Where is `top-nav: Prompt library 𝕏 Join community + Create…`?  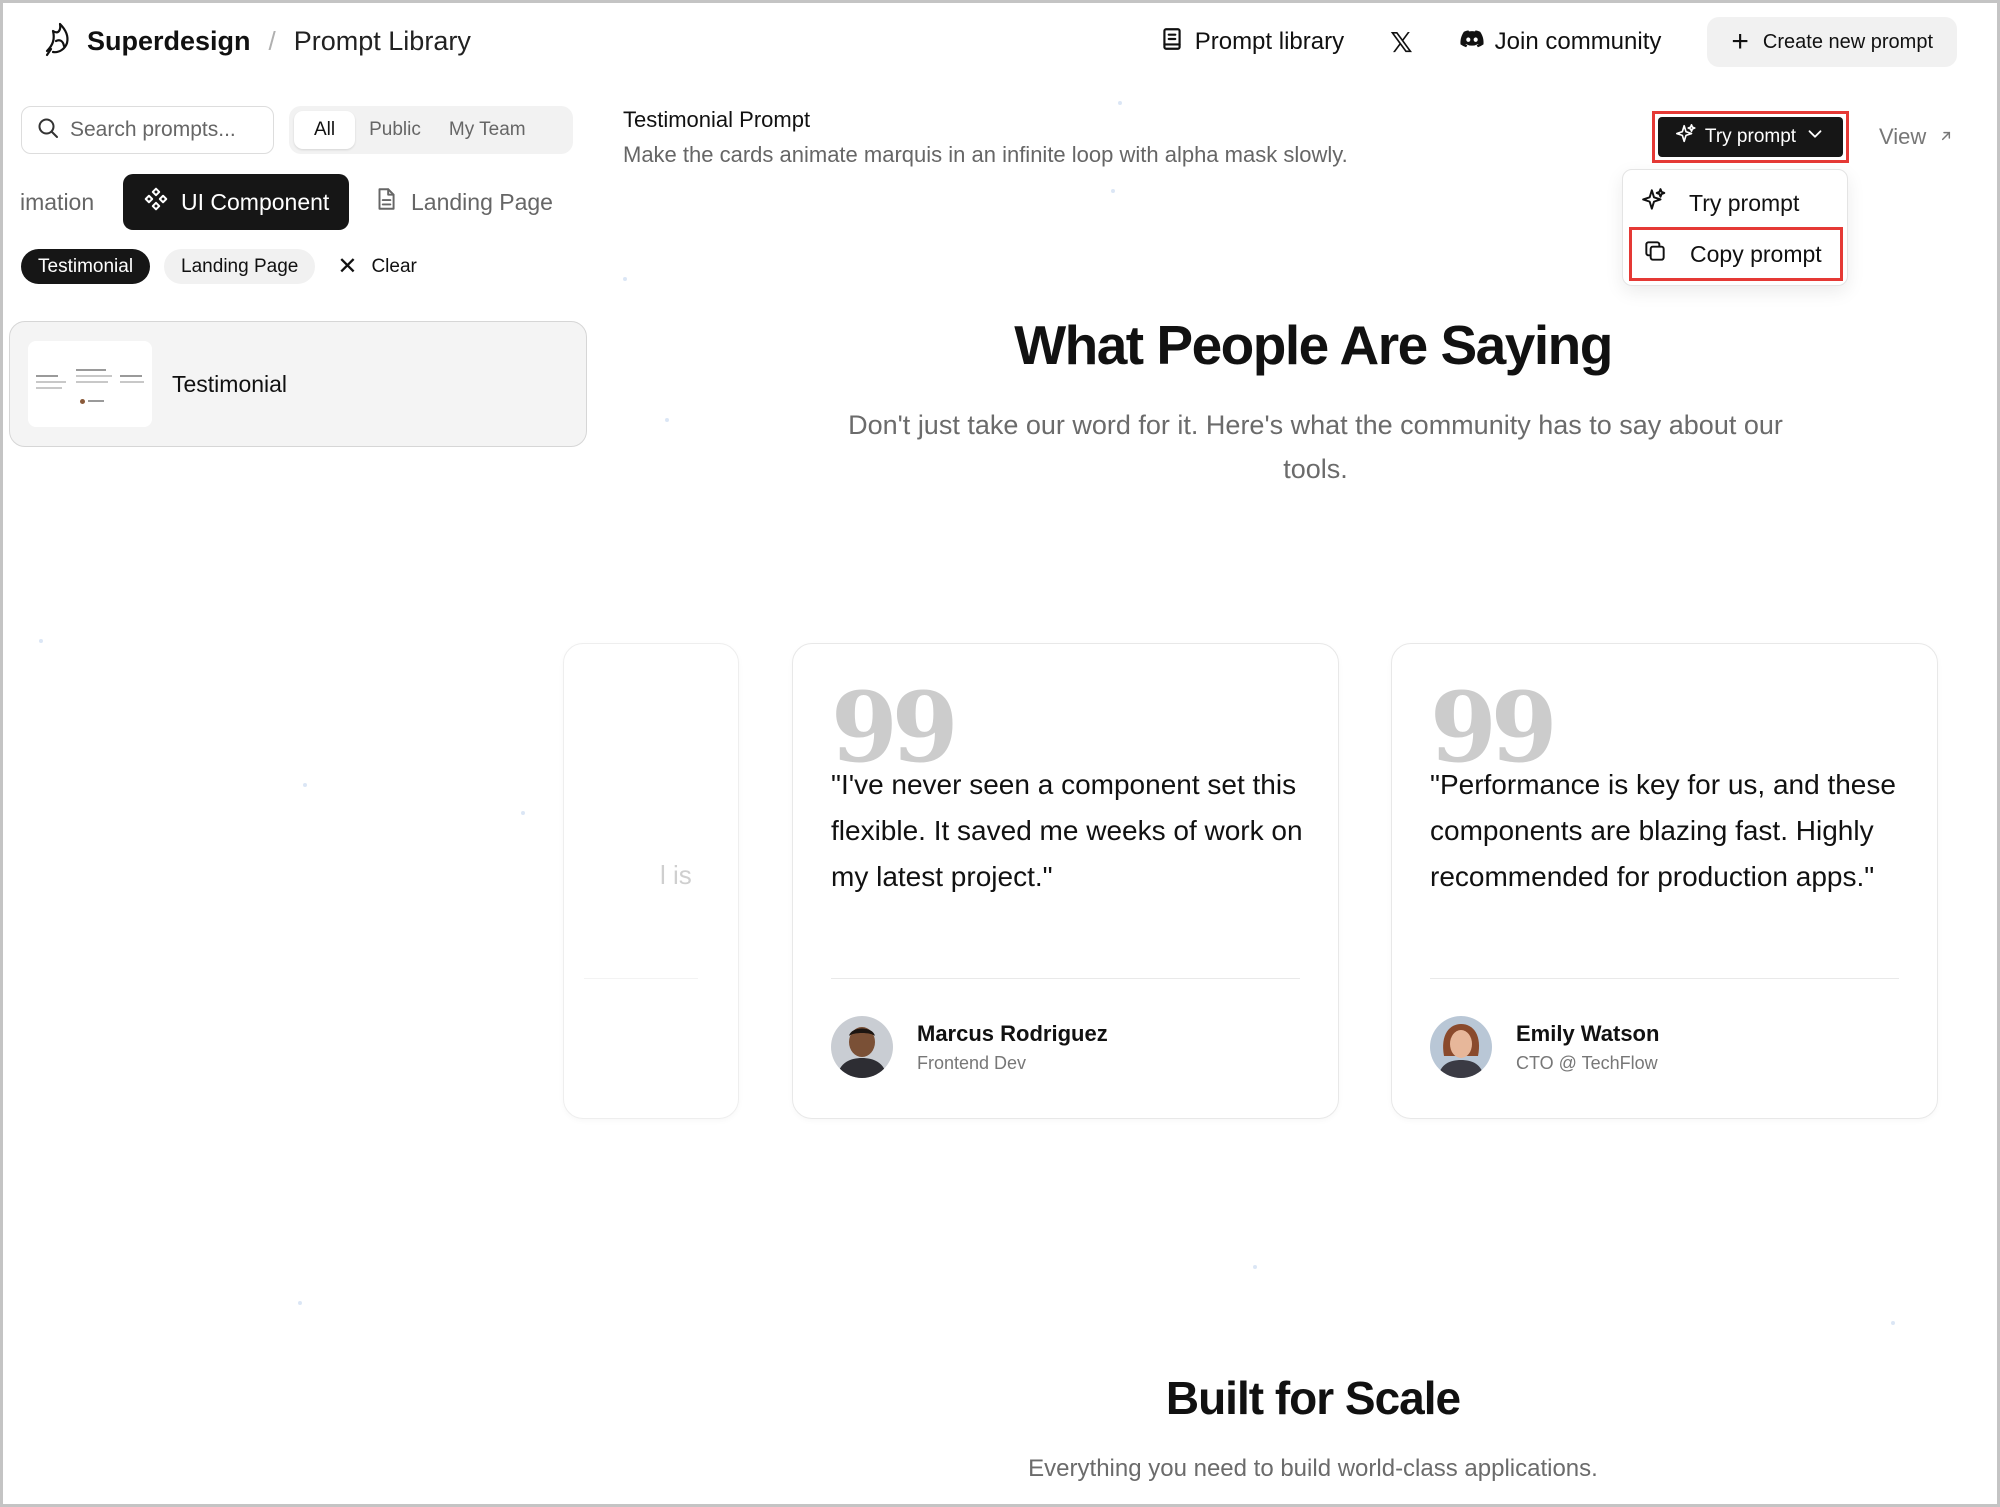
top-nav: Prompt library 𝕏 Join community + Create… is located at coordinates (1558, 42).